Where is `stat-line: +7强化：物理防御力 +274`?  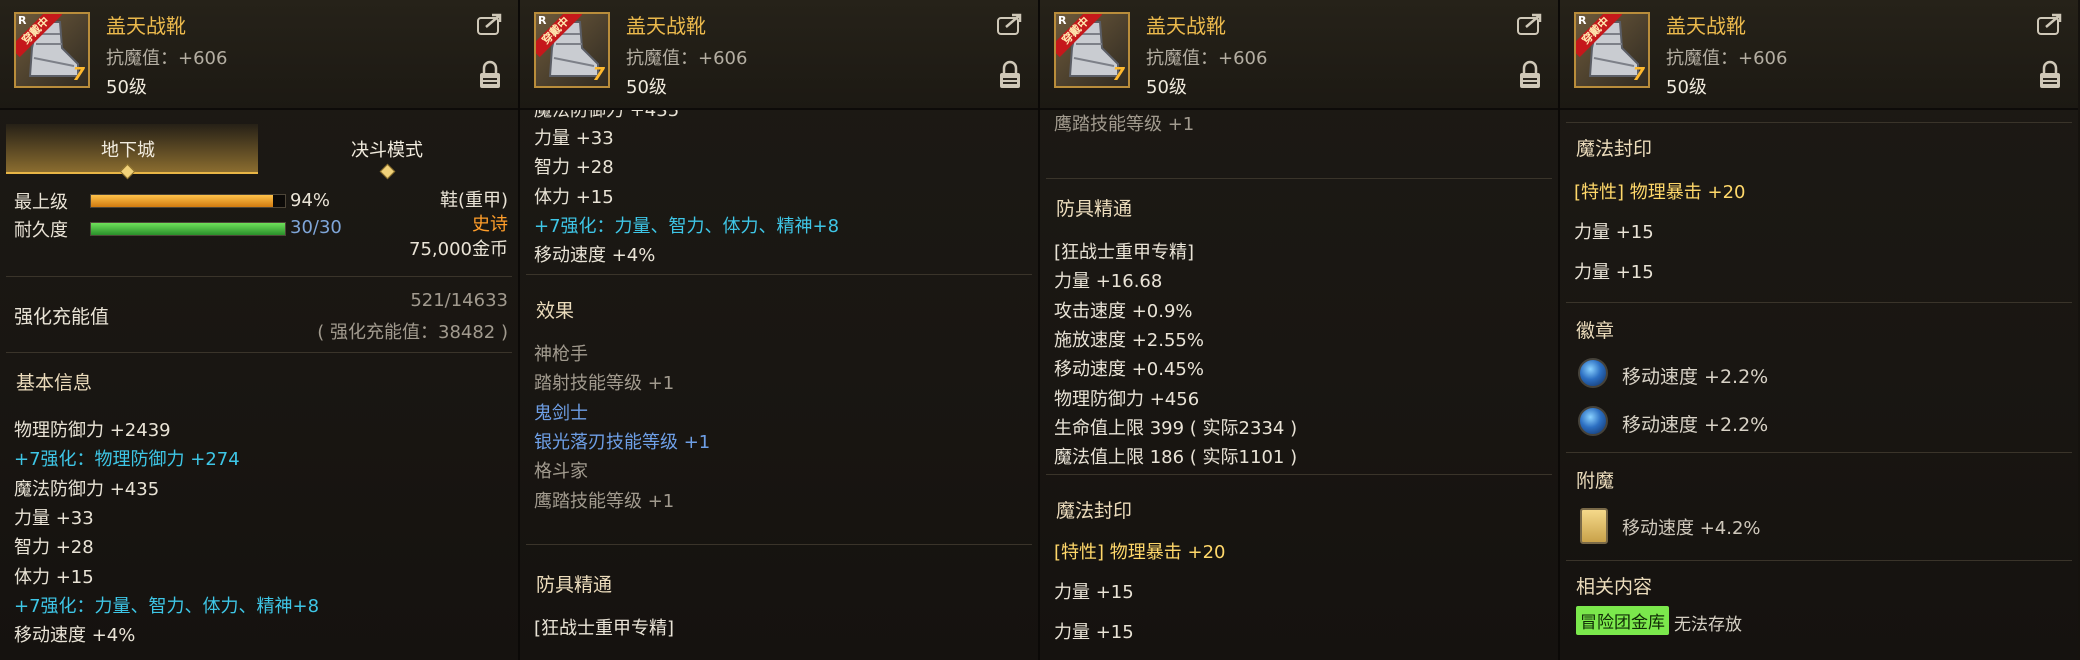 stat-line: +7强化：物理防御力 +274 is located at coordinates (127, 460).